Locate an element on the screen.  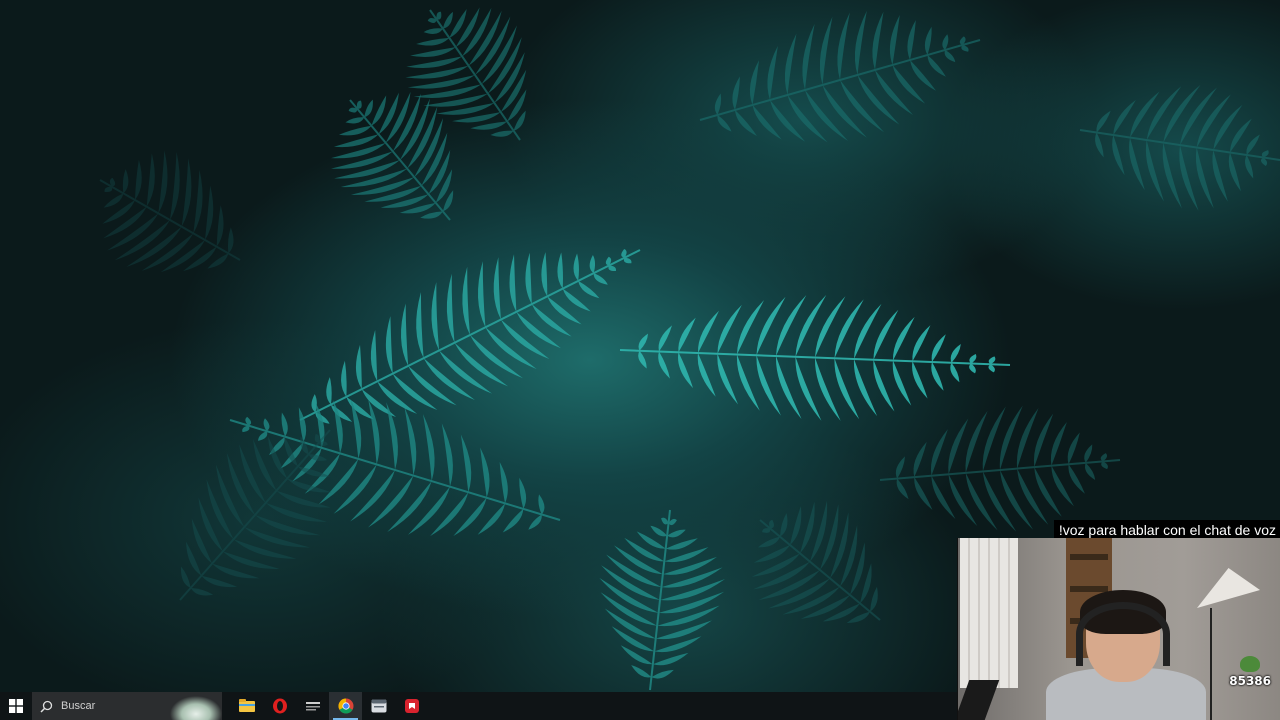
taskbar-app-window is located at coordinates (378, 706).